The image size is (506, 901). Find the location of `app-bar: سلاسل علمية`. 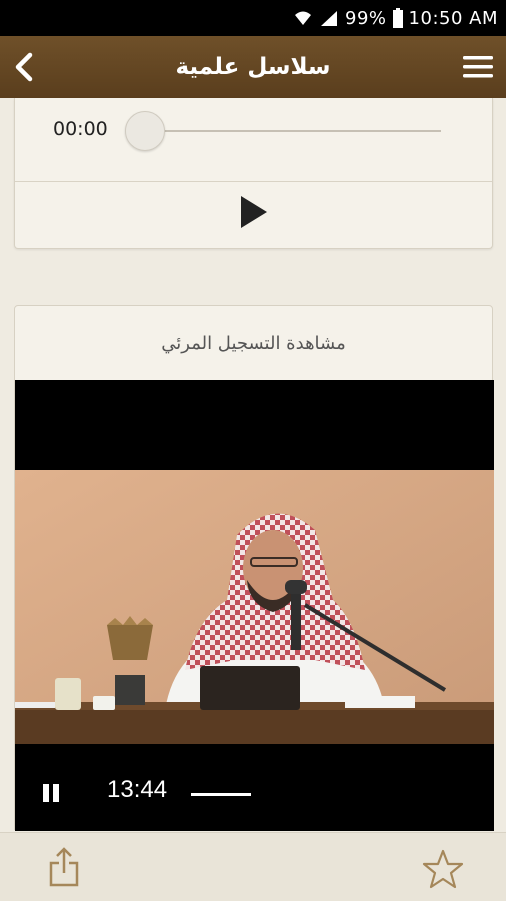

app-bar: سلاسل علمية is located at coordinates (253, 67).